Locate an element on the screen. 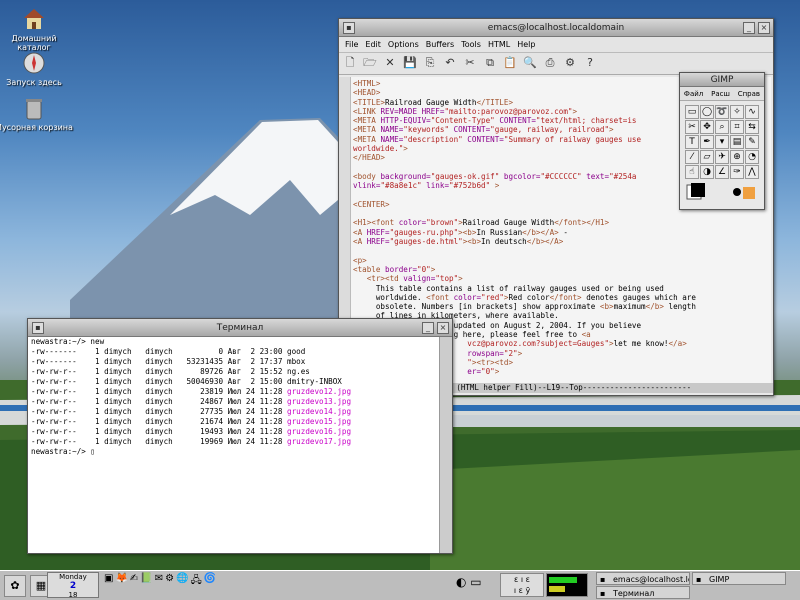 The image size is (800, 600). customize-icon: ⚙ is located at coordinates (570, 63).